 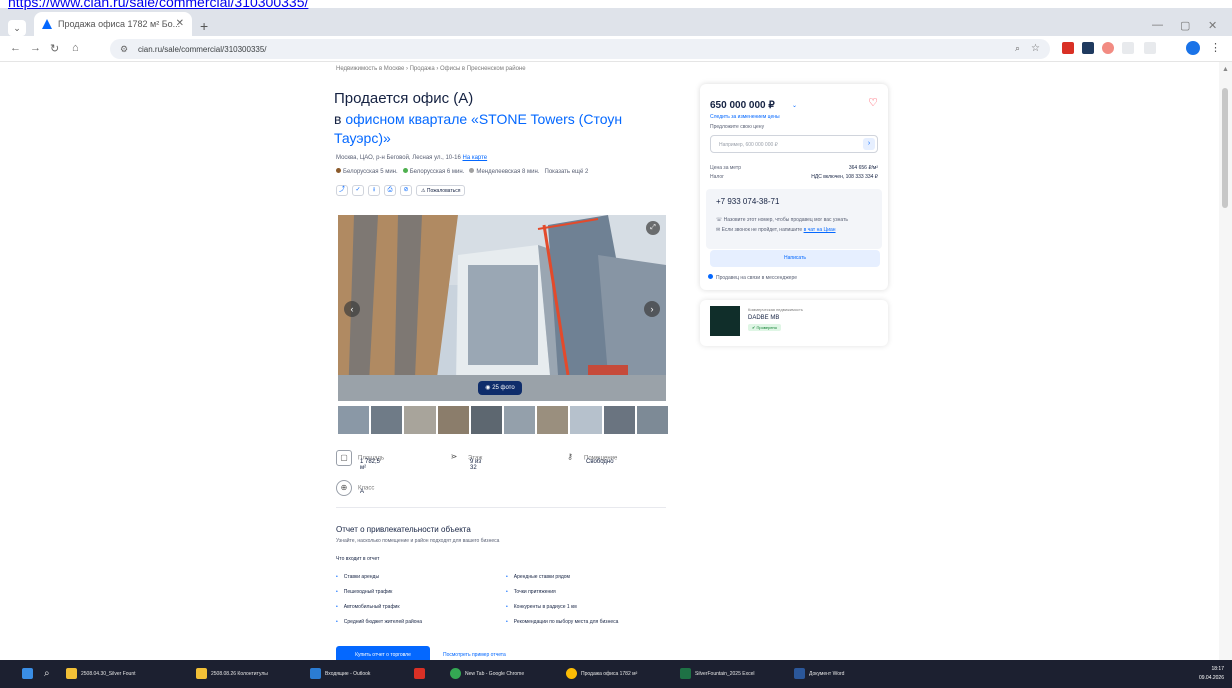 What do you see at coordinates (745, 117) in the screenshot?
I see `price-watch-link: Следить за изменением цены` at bounding box center [745, 117].